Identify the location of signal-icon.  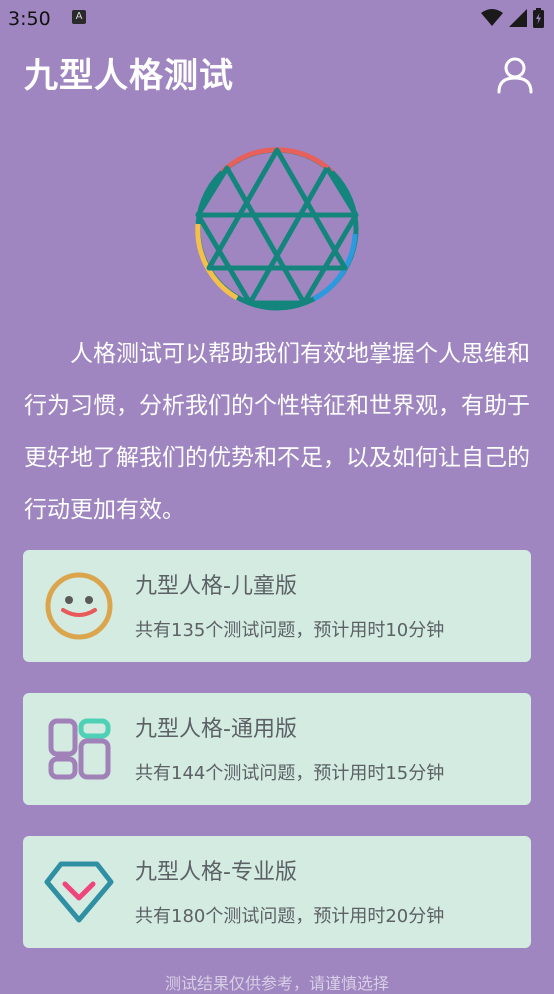
(518, 18).